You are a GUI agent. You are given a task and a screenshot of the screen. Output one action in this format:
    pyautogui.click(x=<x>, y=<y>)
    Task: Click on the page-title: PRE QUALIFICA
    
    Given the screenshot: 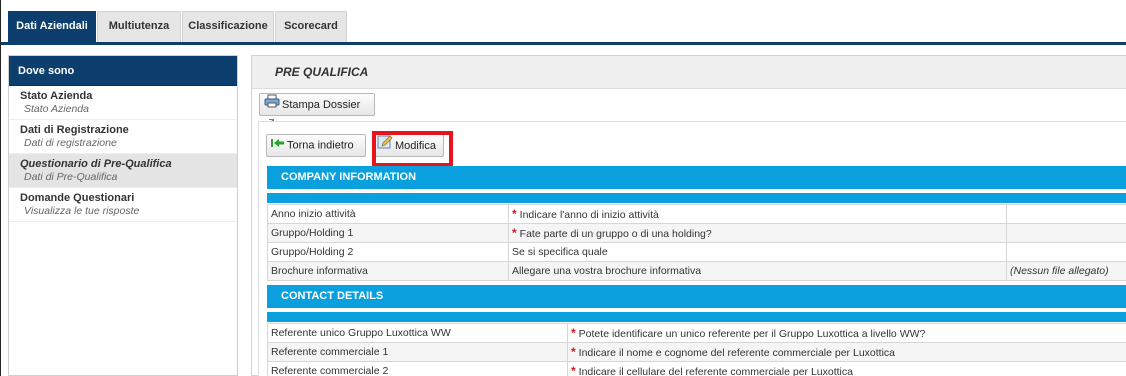 What is the action you would take?
    pyautogui.click(x=322, y=72)
    